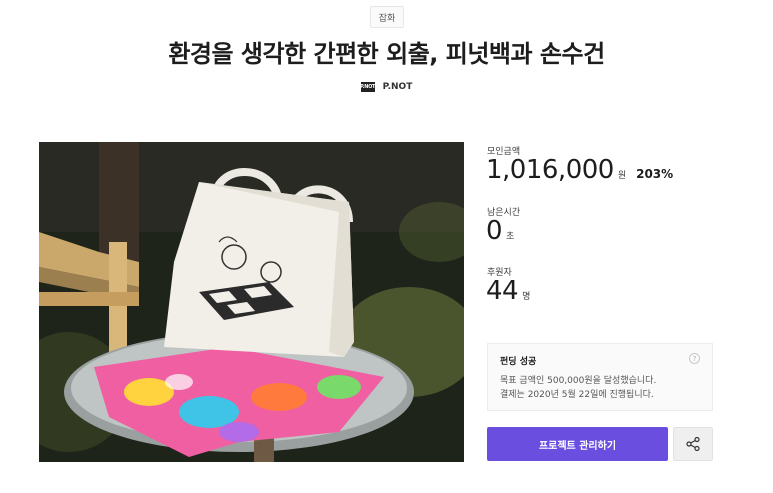  Describe the element at coordinates (578, 381) in the screenshot. I see `funding-goal-text: 목표 금액인 500,000원을 달성했습니다.` at that location.